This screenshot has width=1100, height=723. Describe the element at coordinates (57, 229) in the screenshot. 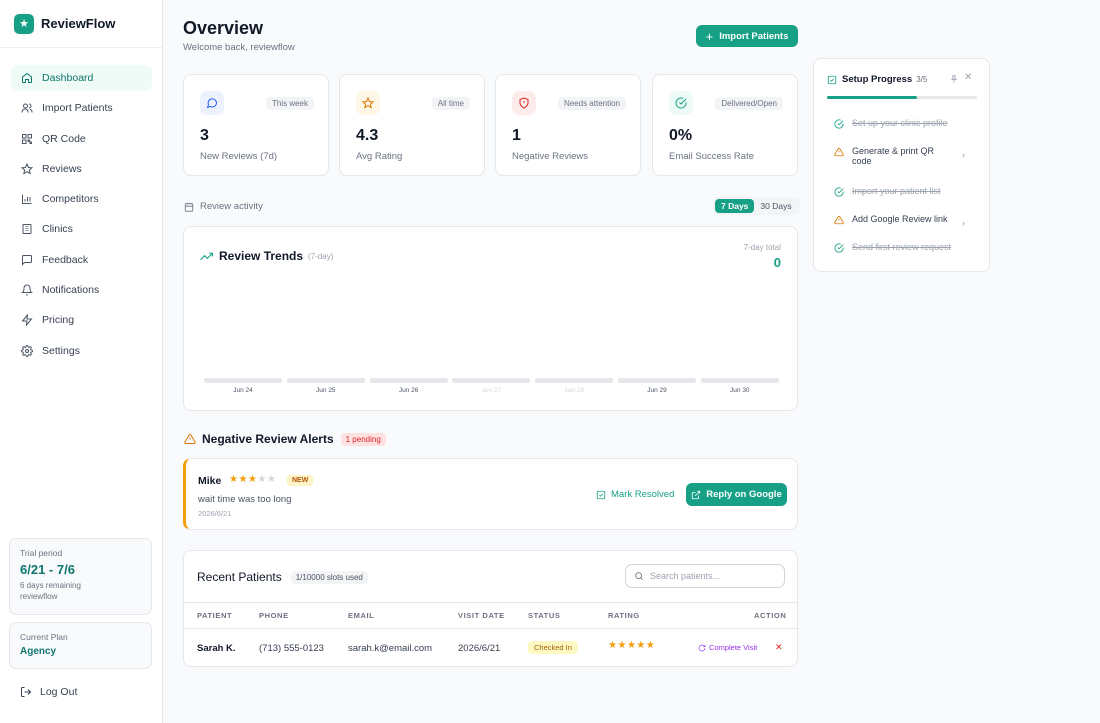

I see `sidebar-item-label: Clinics` at that location.